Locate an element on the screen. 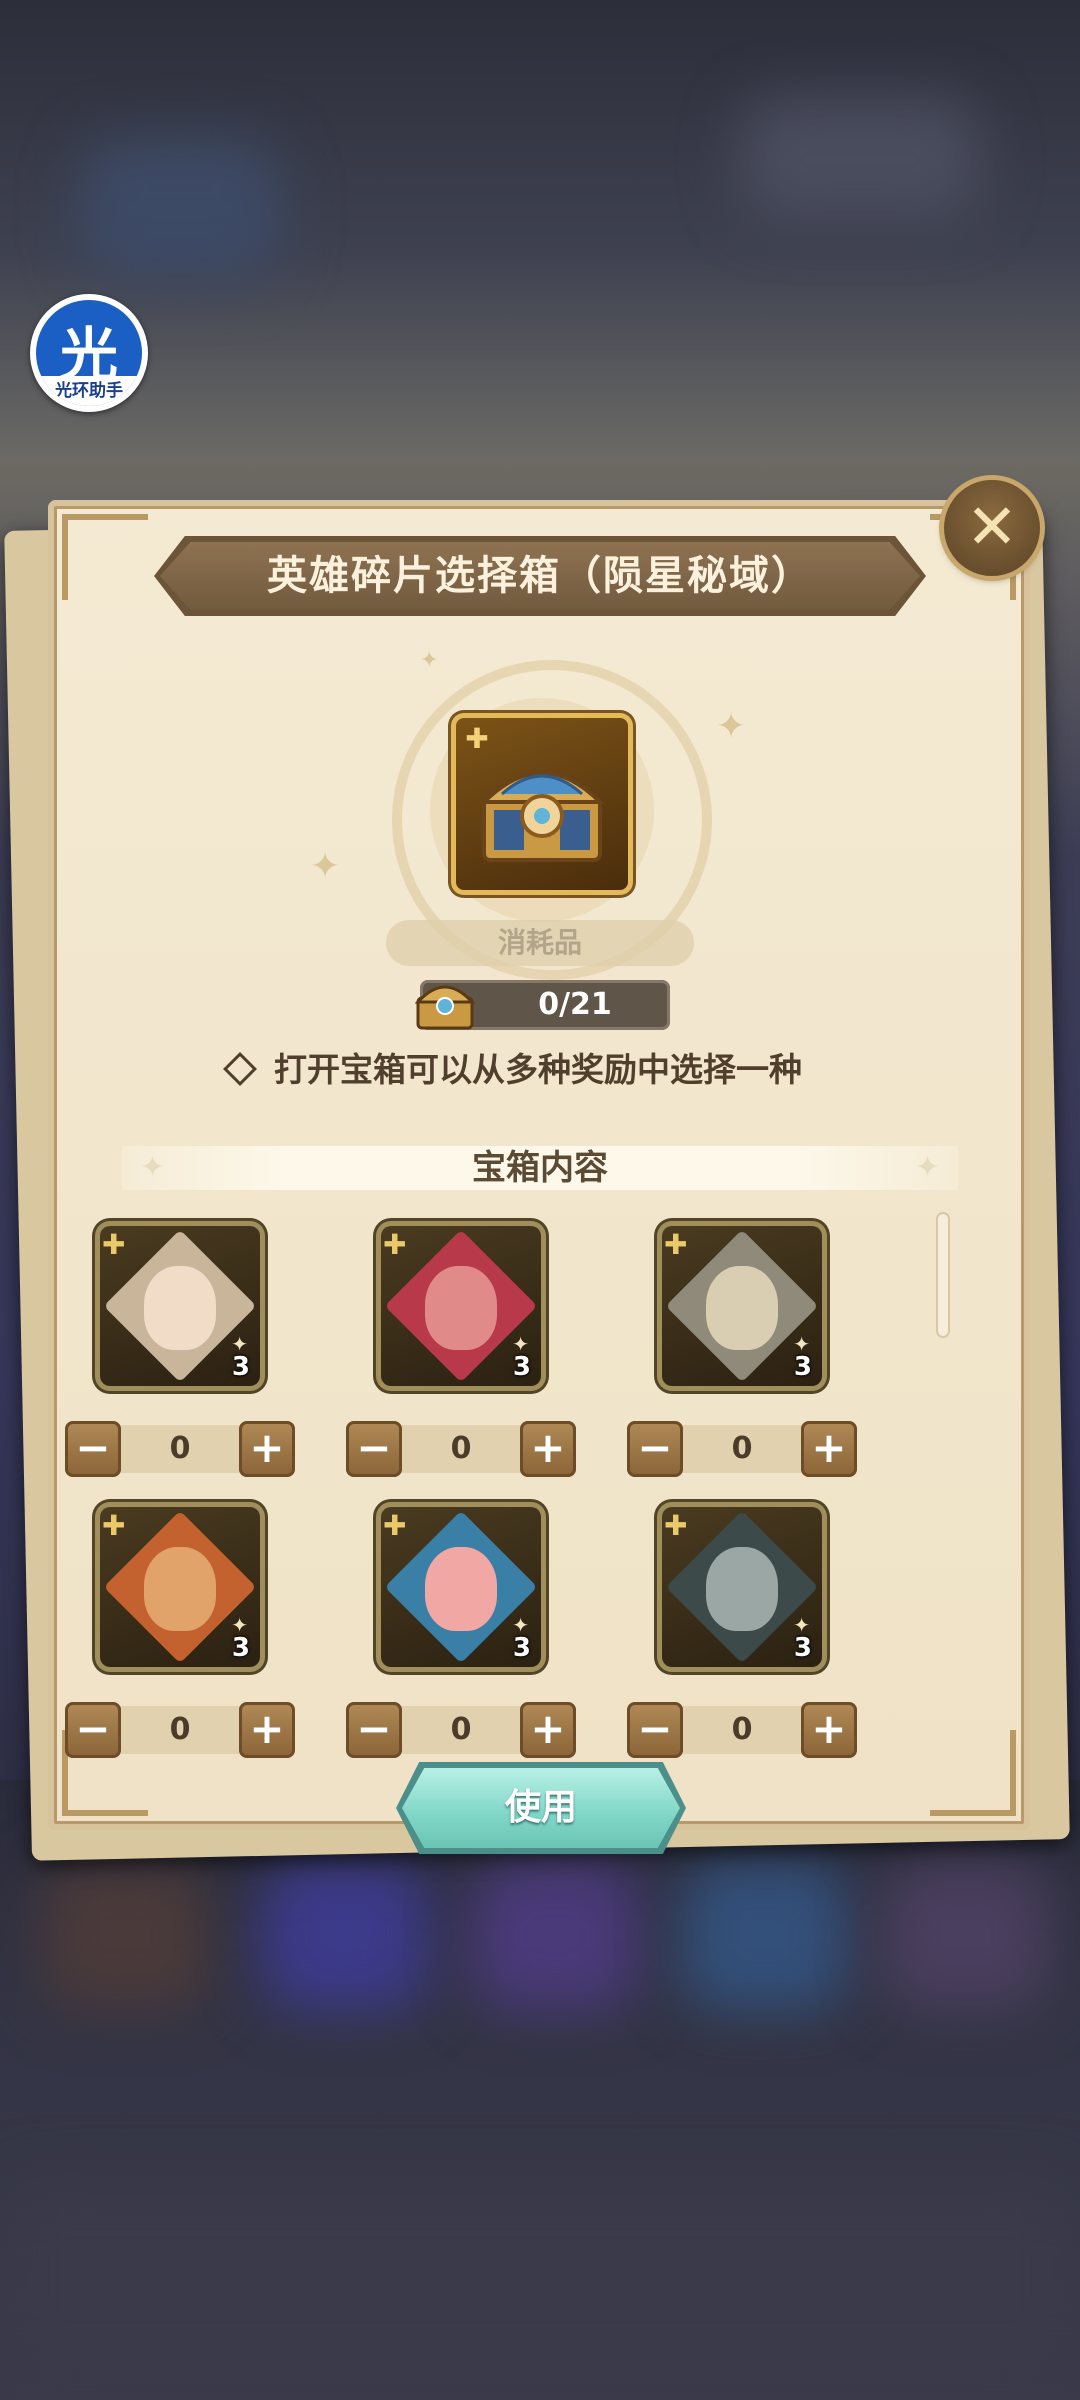 The height and width of the screenshot is (2400, 1080). title-banner: 英雄碎片选择箱（陨星秘域） is located at coordinates (540, 576).